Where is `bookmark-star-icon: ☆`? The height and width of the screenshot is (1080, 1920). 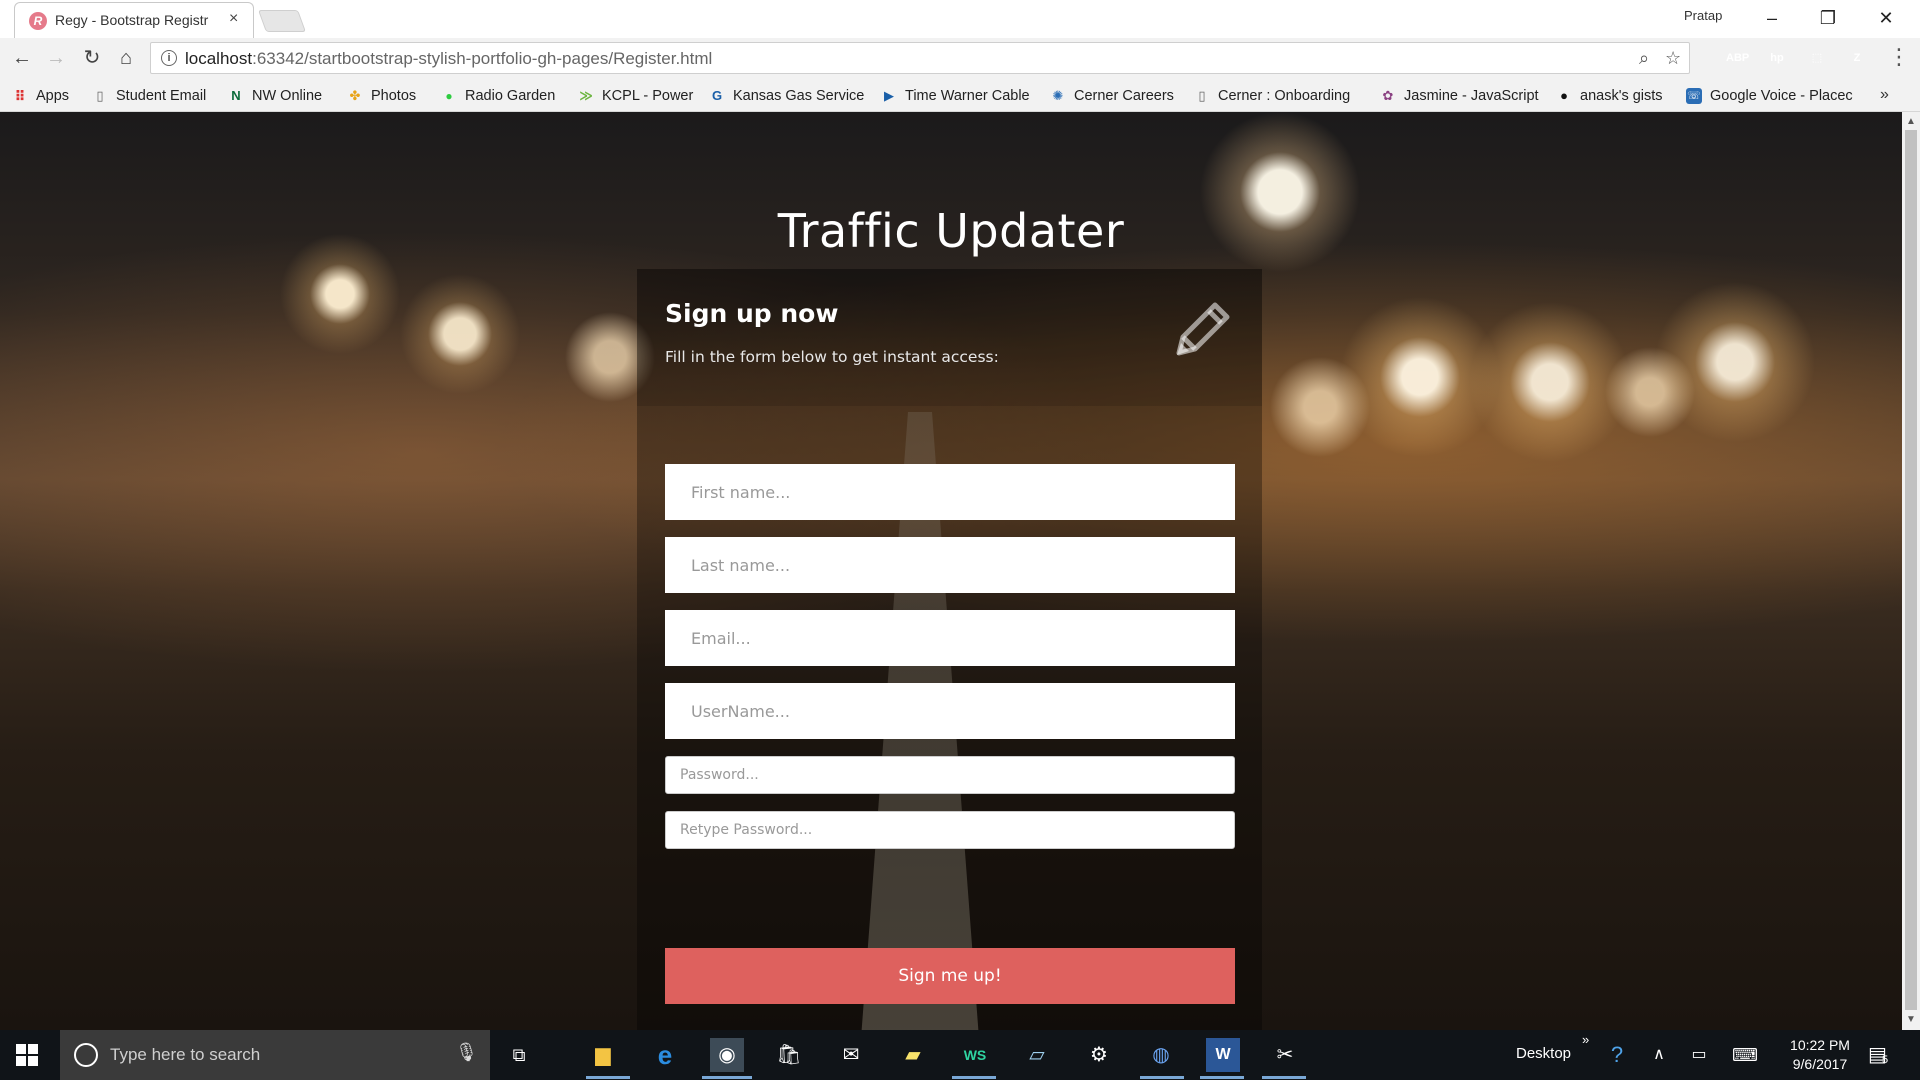 bookmark-star-icon: ☆ is located at coordinates (1673, 58).